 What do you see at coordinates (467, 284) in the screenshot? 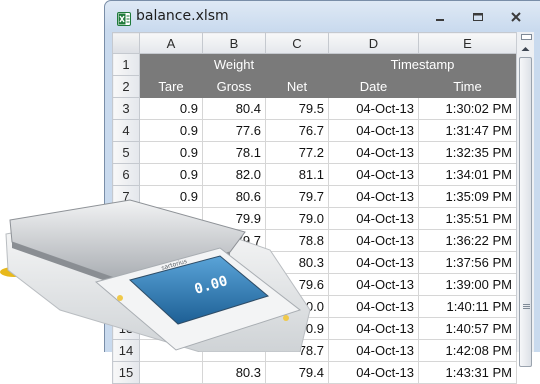
I see `time-cell: 1:39:00 PM` at bounding box center [467, 284].